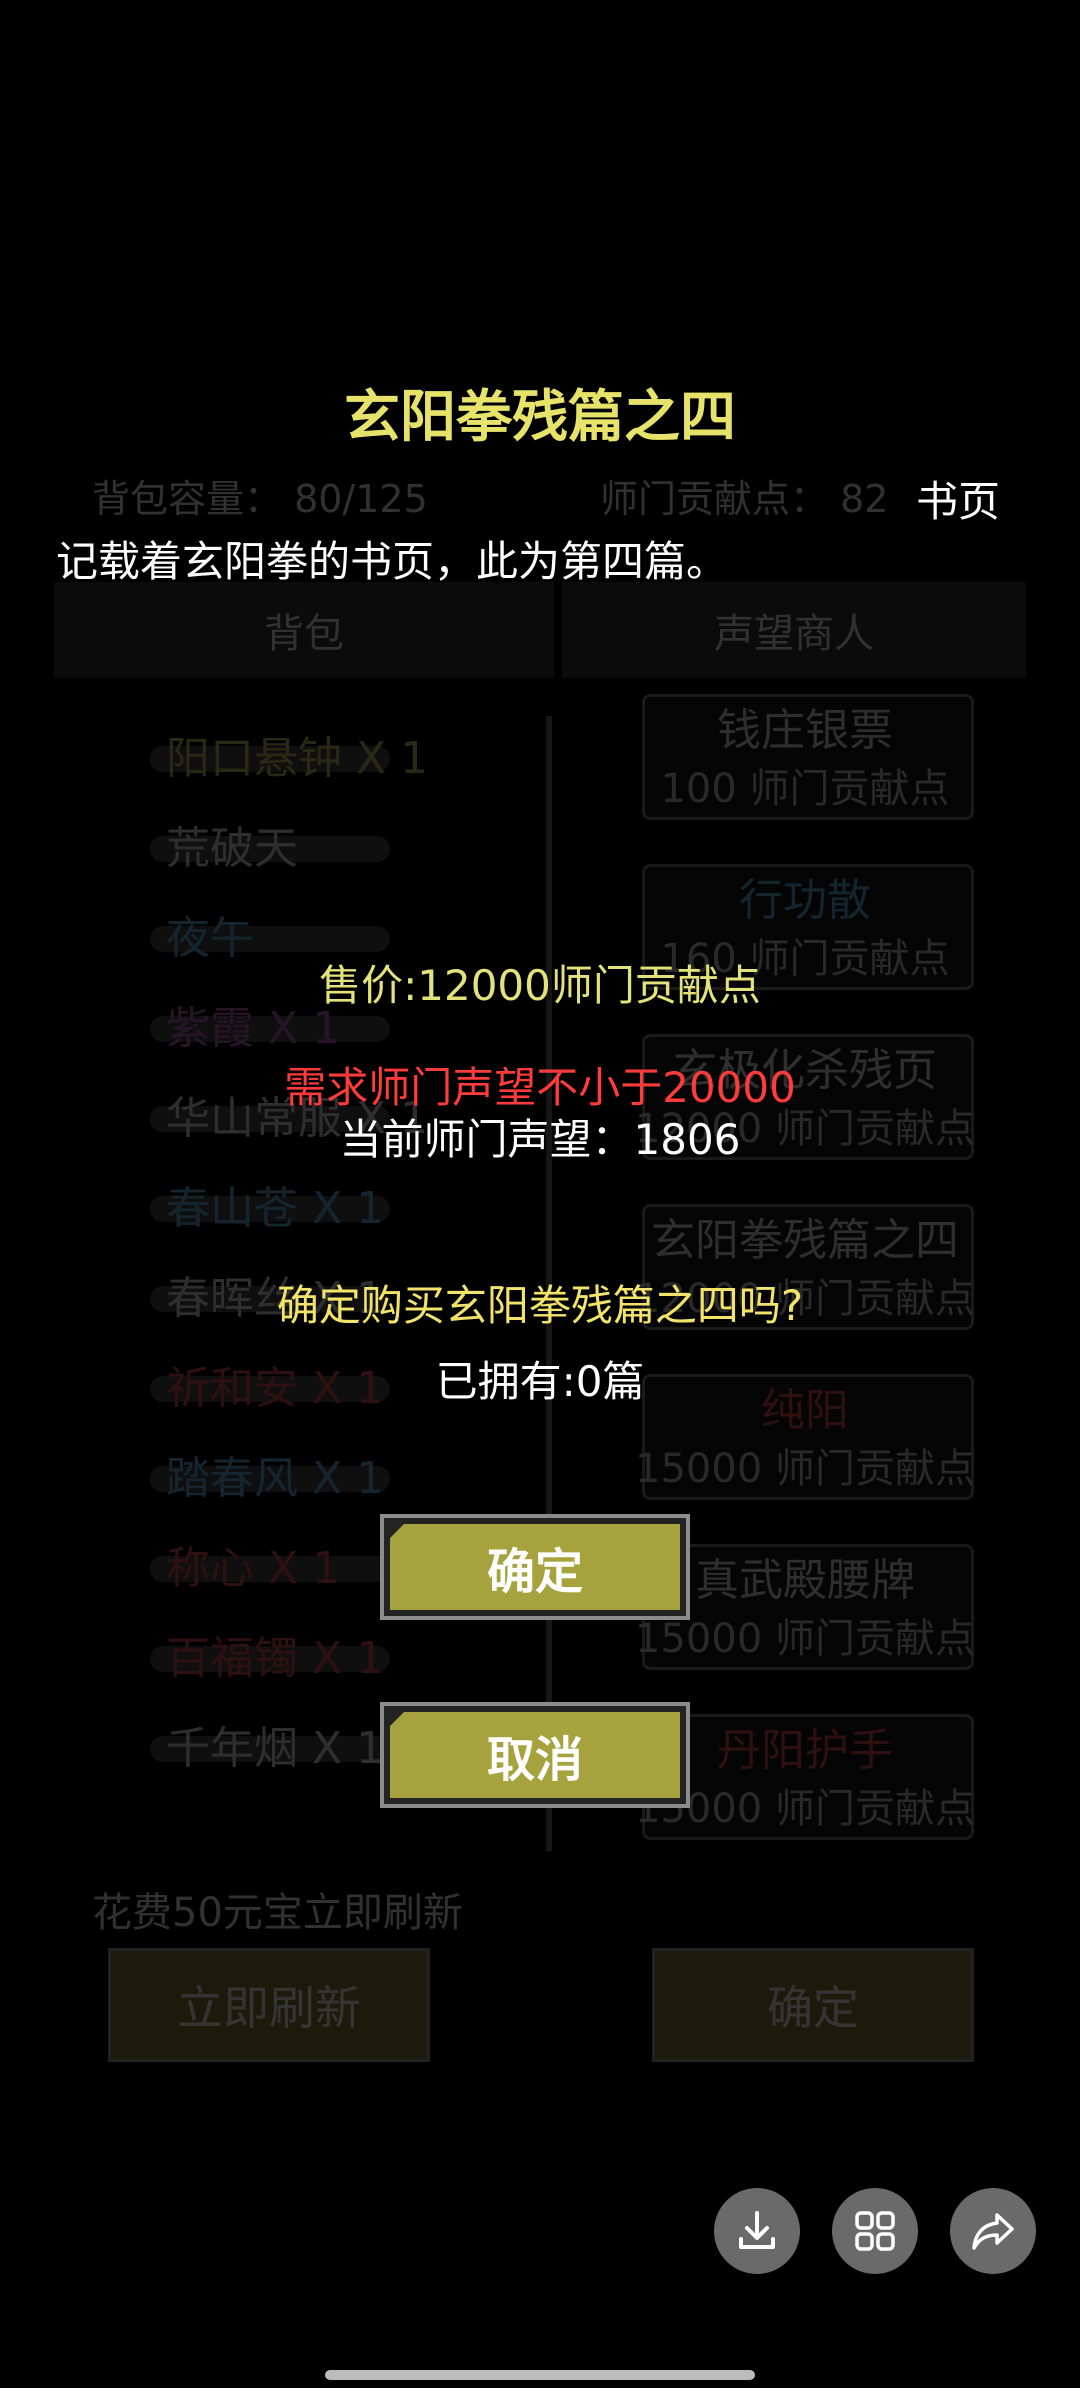  I want to click on shop-item-name: 钱庄银票, so click(805, 730).